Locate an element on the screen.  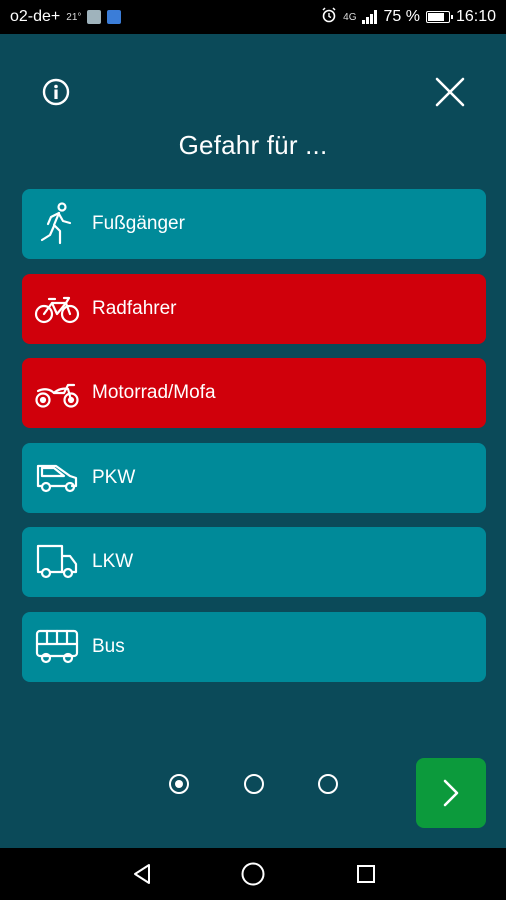
nav-back-button is located at coordinates (142, 874).